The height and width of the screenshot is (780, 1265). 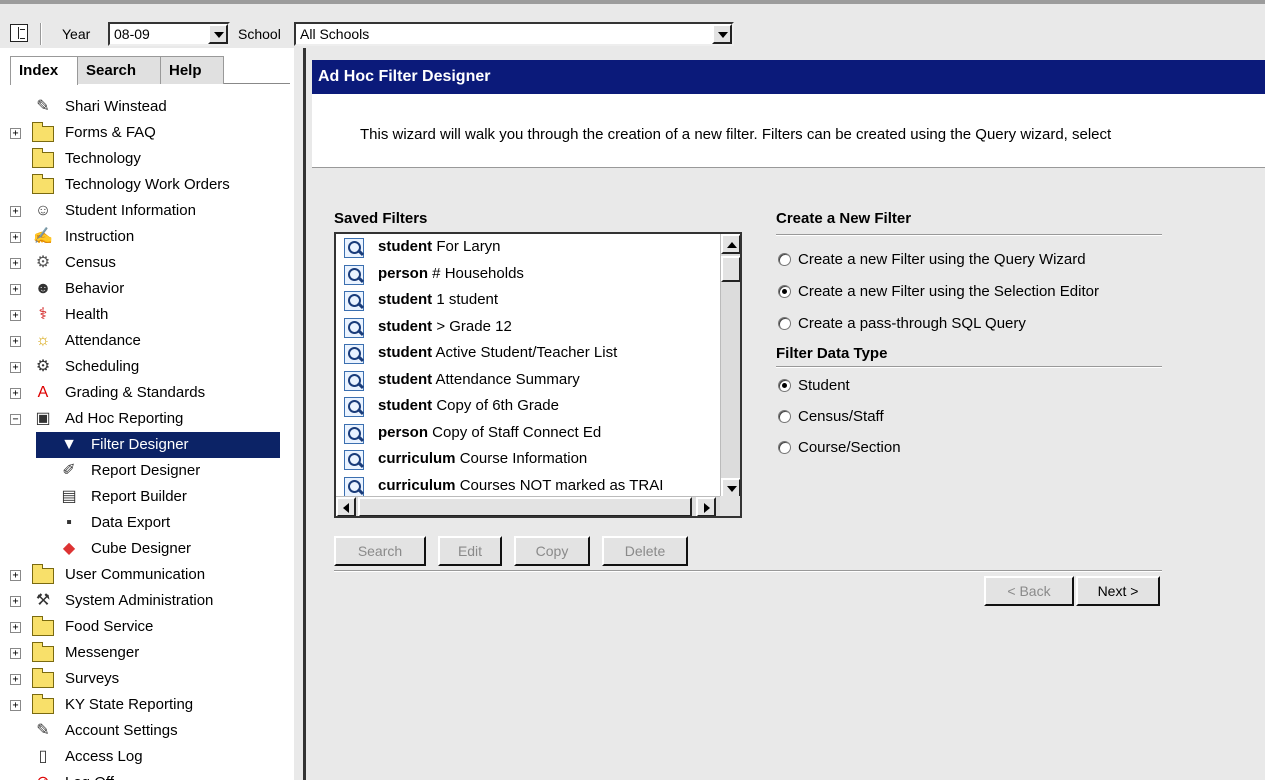 I want to click on horizontal-scrollbar, so click(x=528, y=506).